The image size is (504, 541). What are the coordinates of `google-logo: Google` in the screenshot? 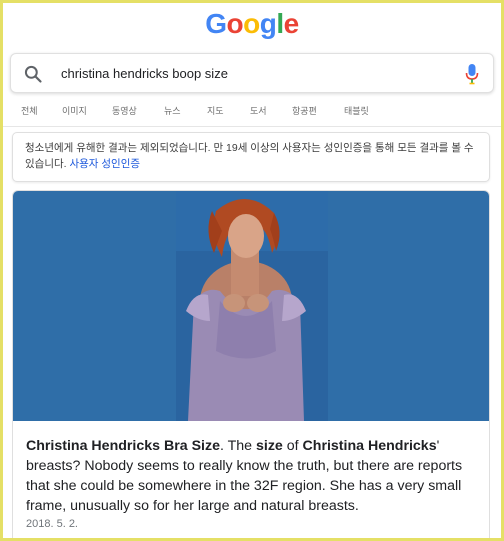 It's located at (252, 24).